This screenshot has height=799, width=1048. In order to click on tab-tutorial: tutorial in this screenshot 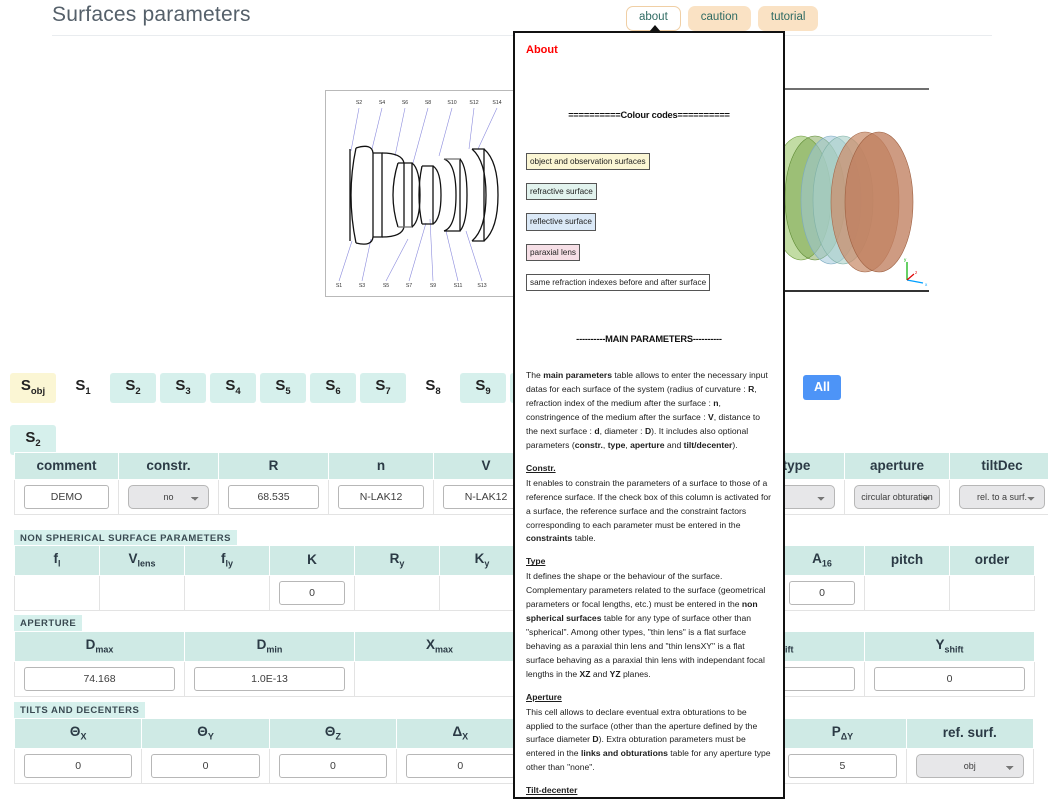, I will do `click(788, 18)`.